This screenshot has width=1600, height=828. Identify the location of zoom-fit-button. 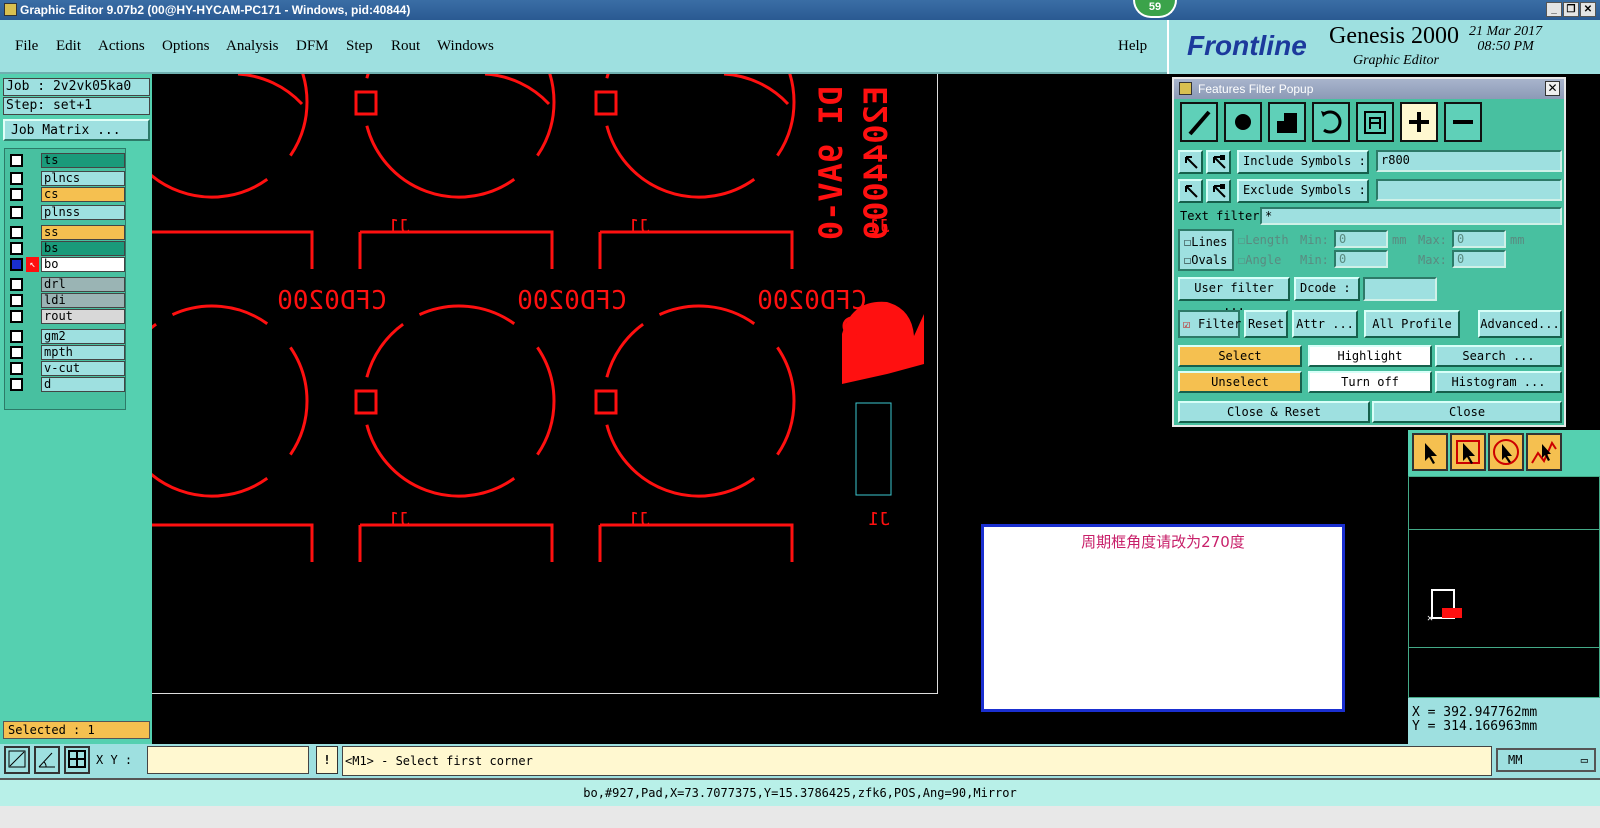
(17, 760).